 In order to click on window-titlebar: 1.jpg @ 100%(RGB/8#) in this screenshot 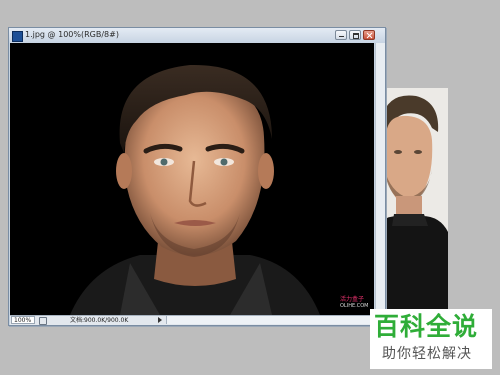, I will do `click(197, 35)`.